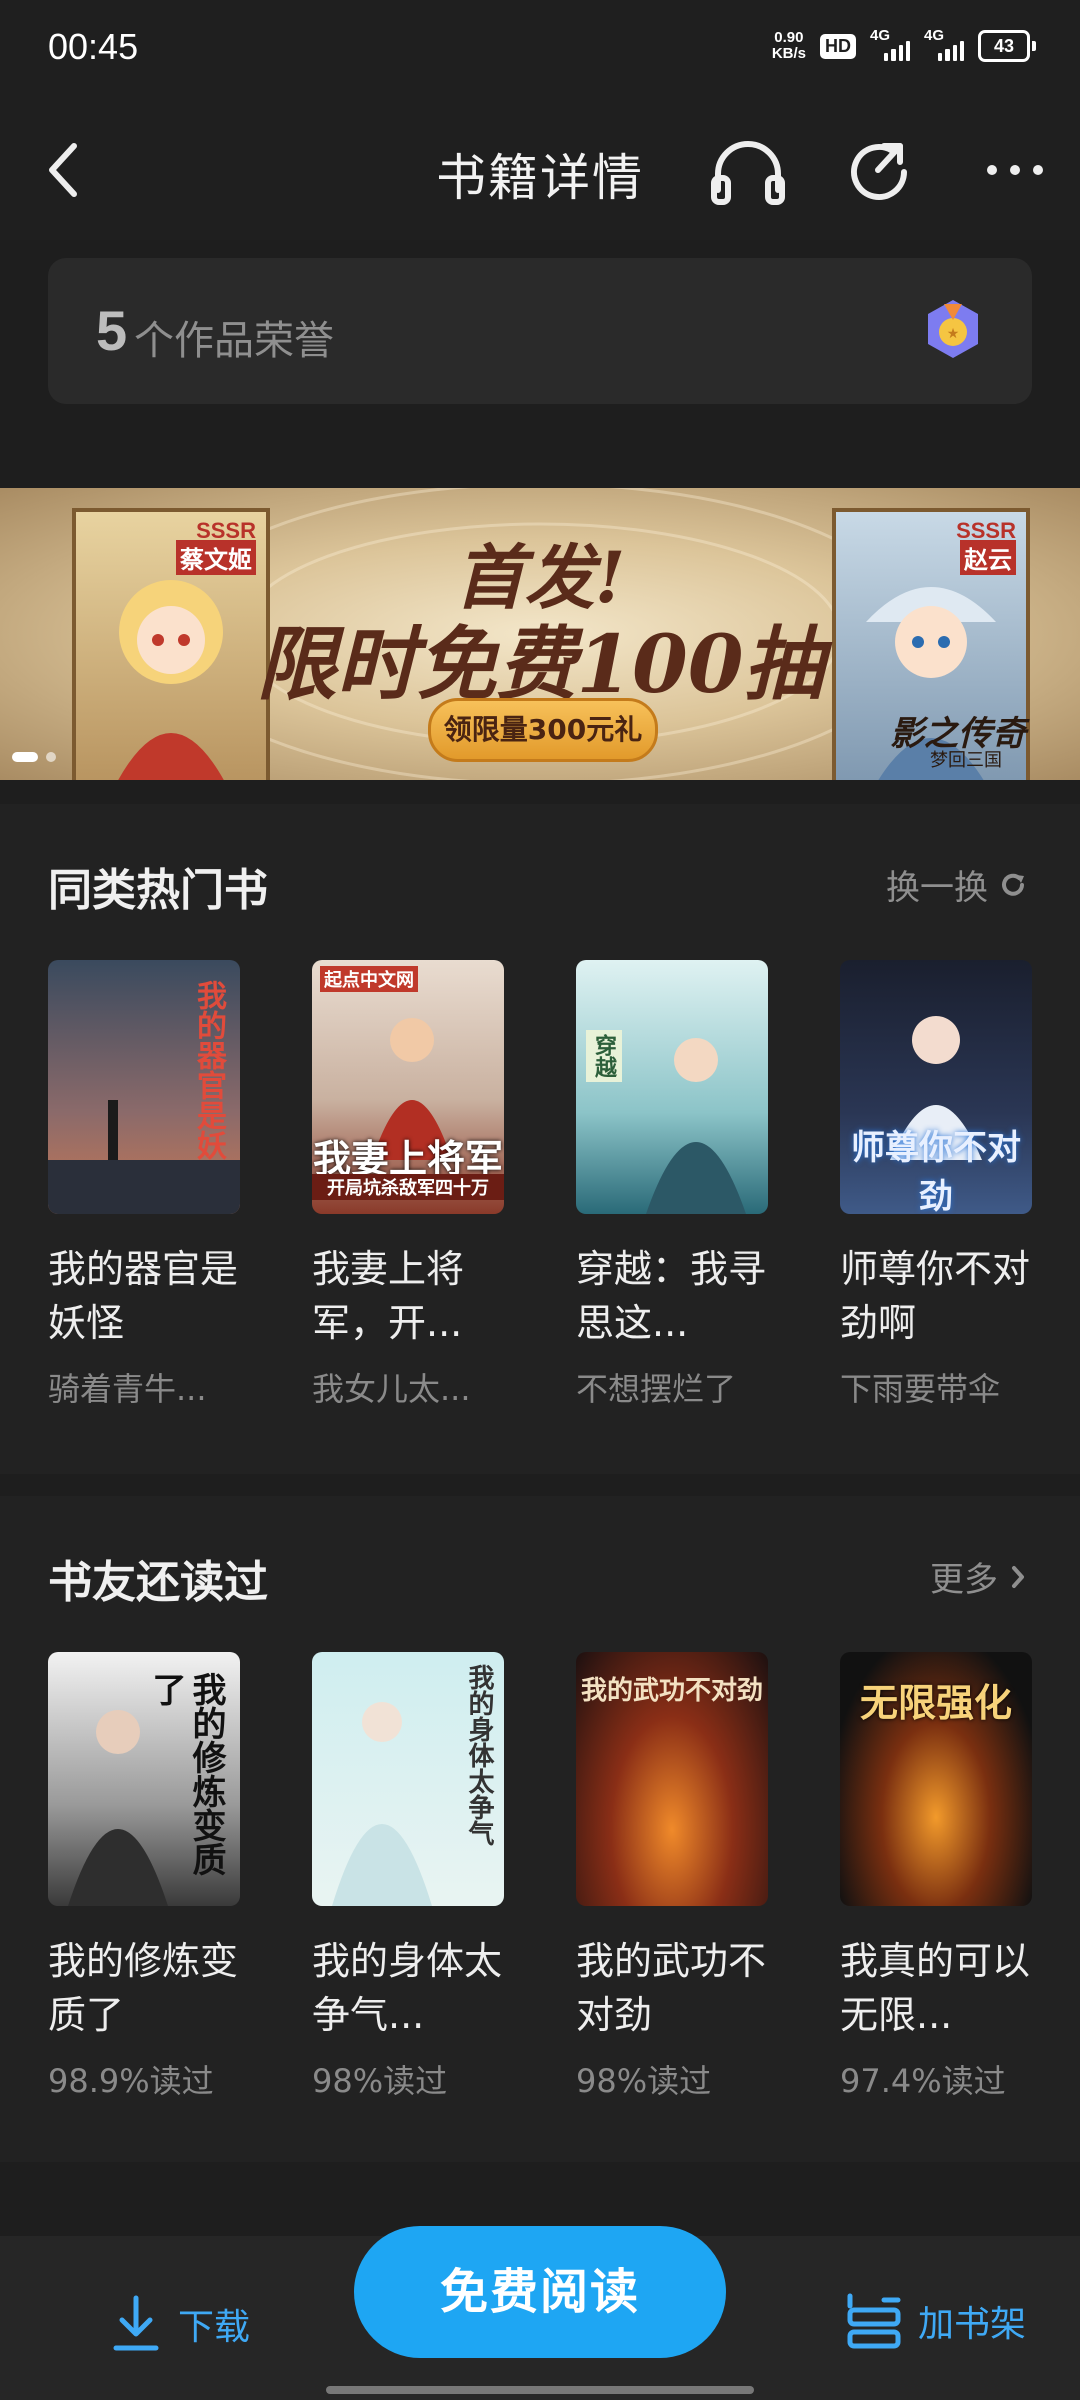 The image size is (1080, 2400). Describe the element at coordinates (1004, 45) in the screenshot. I see `battery-level: 43` at that location.